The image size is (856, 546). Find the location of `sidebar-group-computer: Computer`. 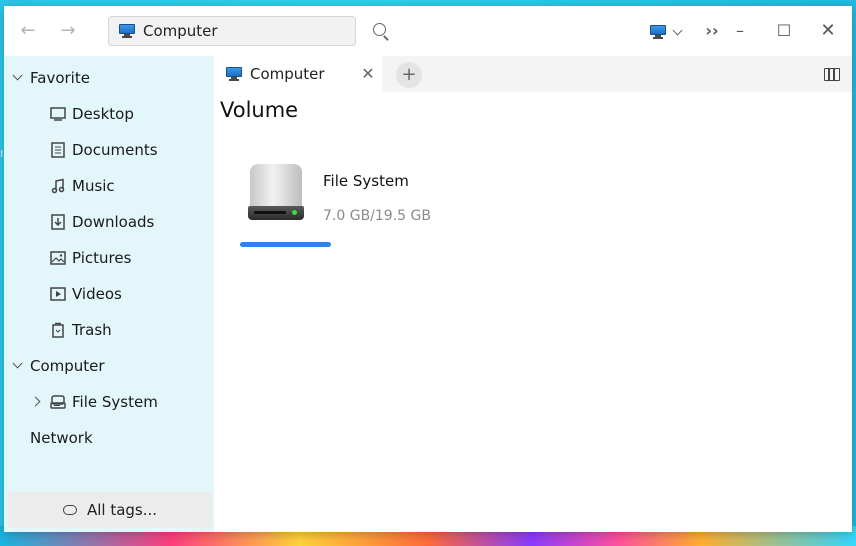

sidebar-group-computer: Computer is located at coordinates (109, 366).